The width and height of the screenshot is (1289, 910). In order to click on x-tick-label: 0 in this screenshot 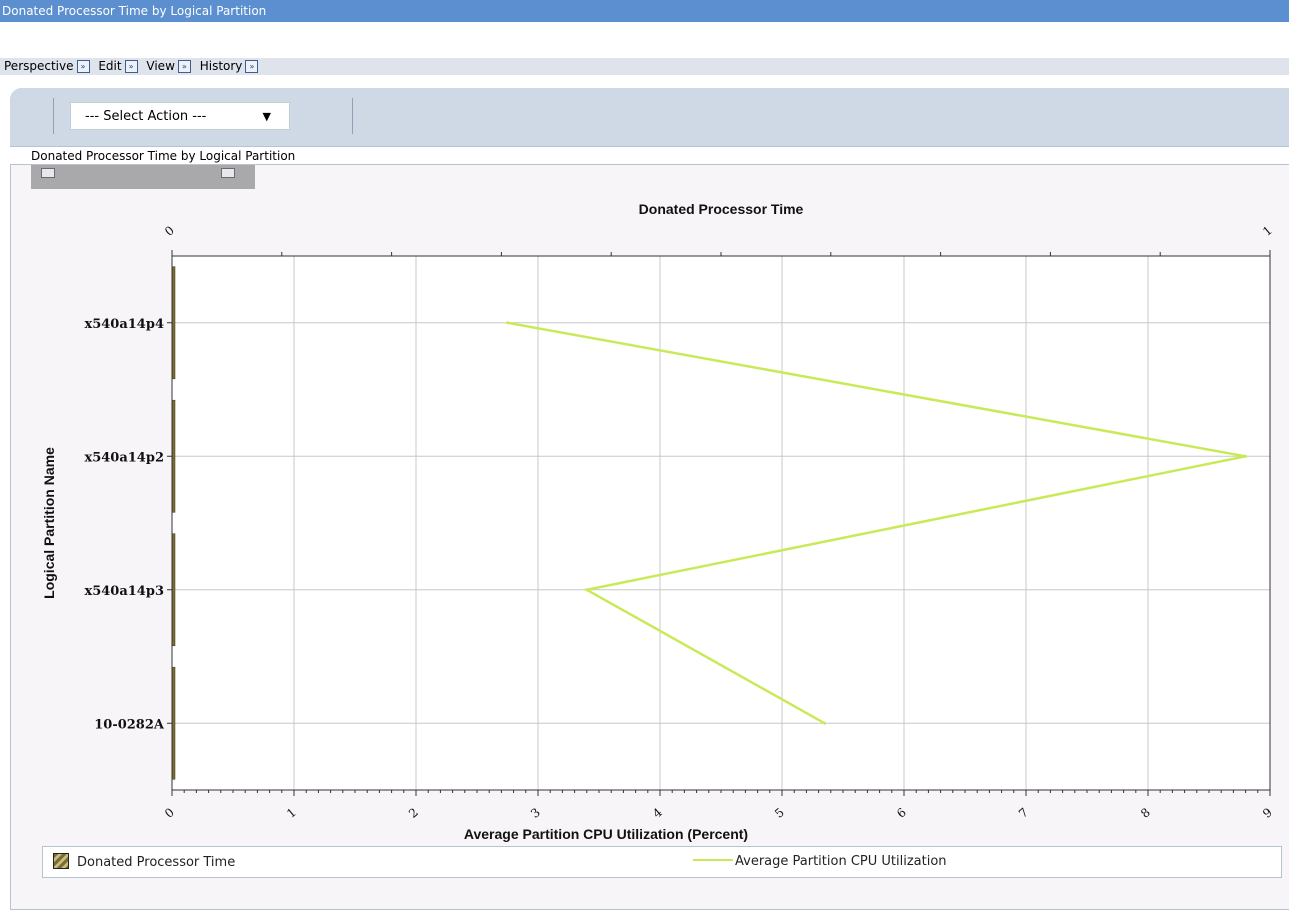, I will do `click(169, 813)`.